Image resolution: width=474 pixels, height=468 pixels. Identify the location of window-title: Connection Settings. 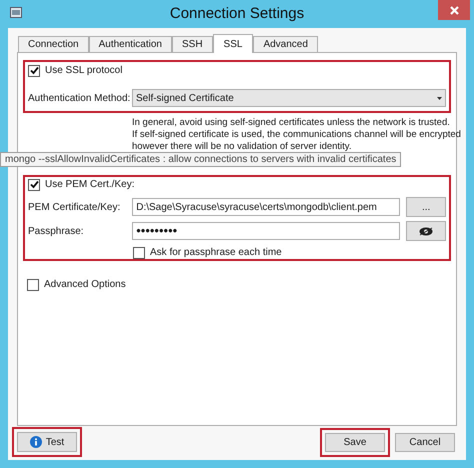
(237, 14).